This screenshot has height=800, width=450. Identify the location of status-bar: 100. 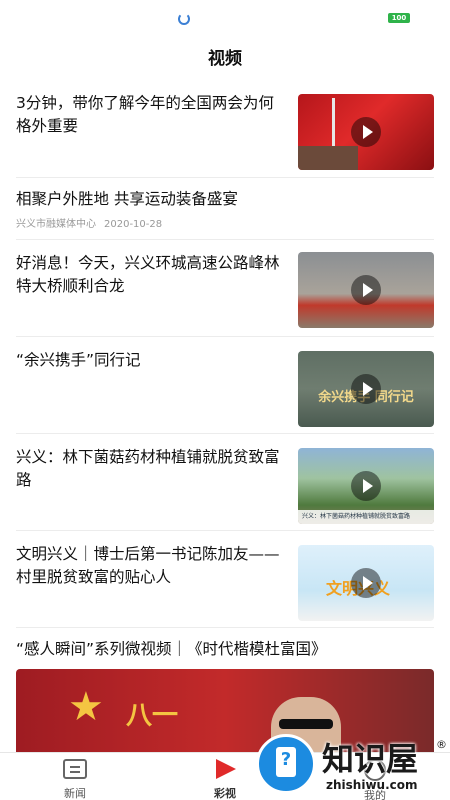
(225, 18).